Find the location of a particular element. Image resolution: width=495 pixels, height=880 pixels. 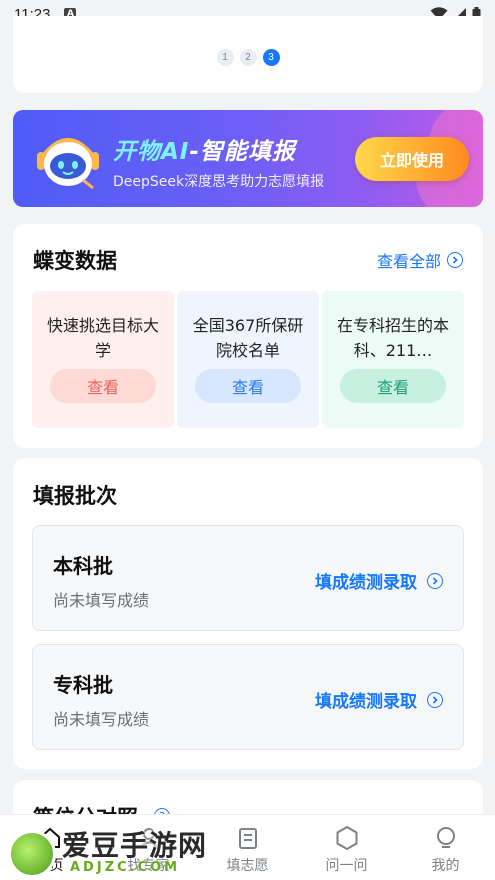

banner-title: 开物AI-智能填报 is located at coordinates (204, 152).